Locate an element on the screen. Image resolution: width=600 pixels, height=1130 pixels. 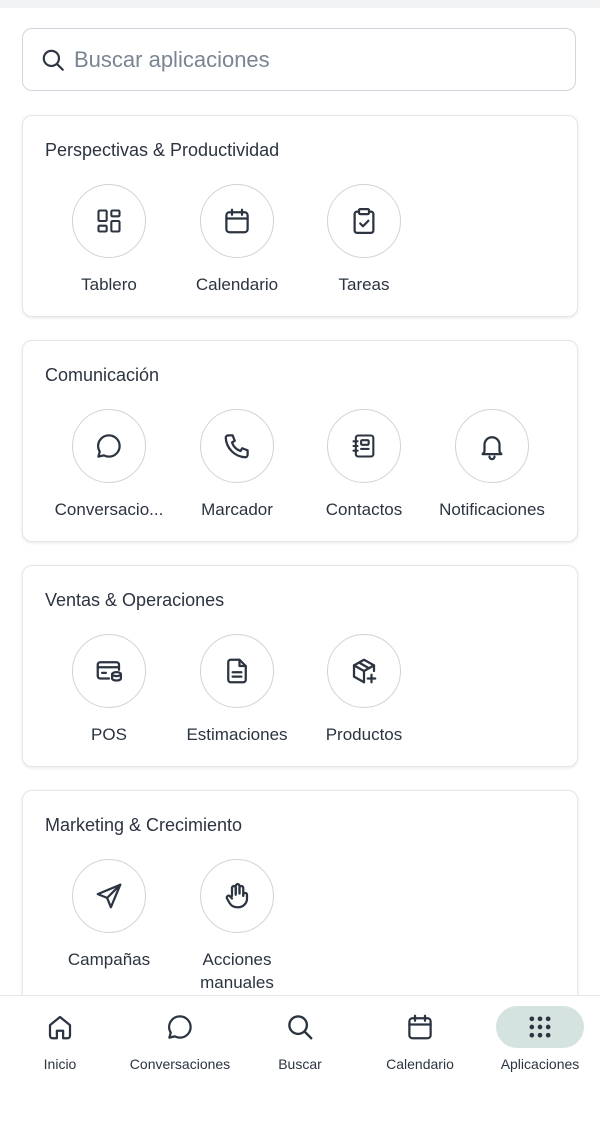
app-notificaciones: Notificaciones is located at coordinates (492, 465).